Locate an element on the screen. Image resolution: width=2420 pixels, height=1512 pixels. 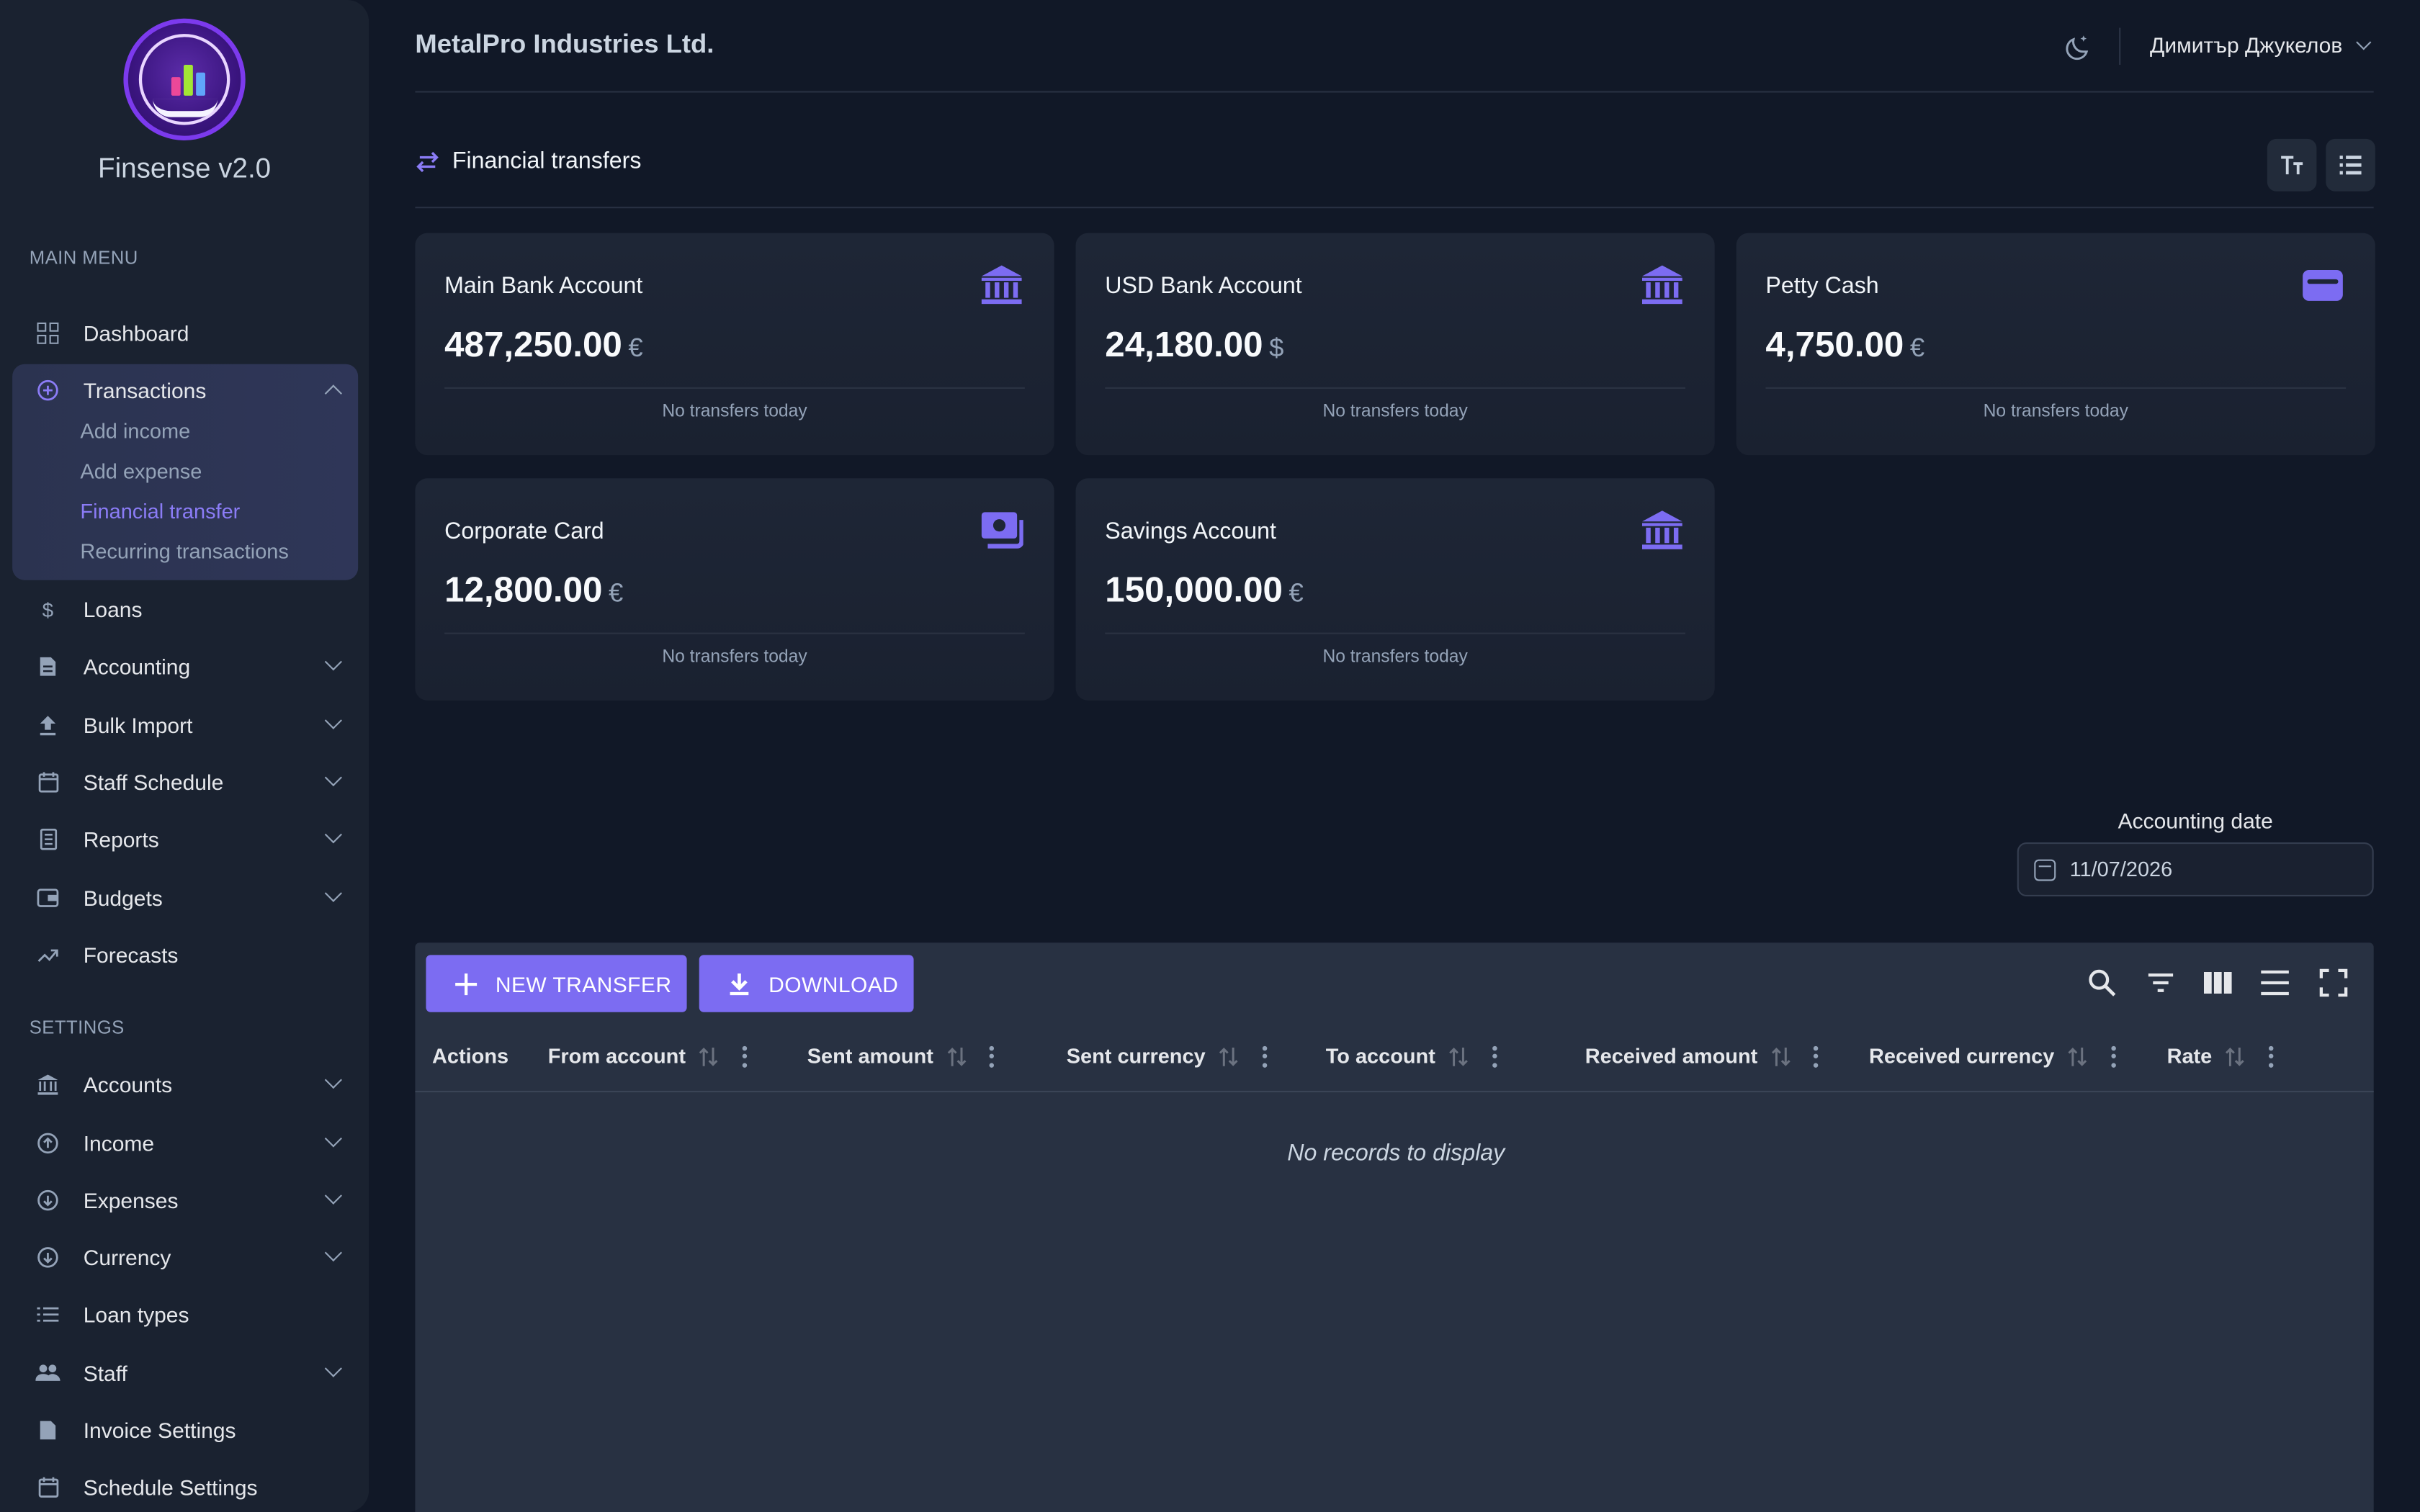
account-card: Petty Cash 4,750.00 € No transfers today is located at coordinates (2055, 344).